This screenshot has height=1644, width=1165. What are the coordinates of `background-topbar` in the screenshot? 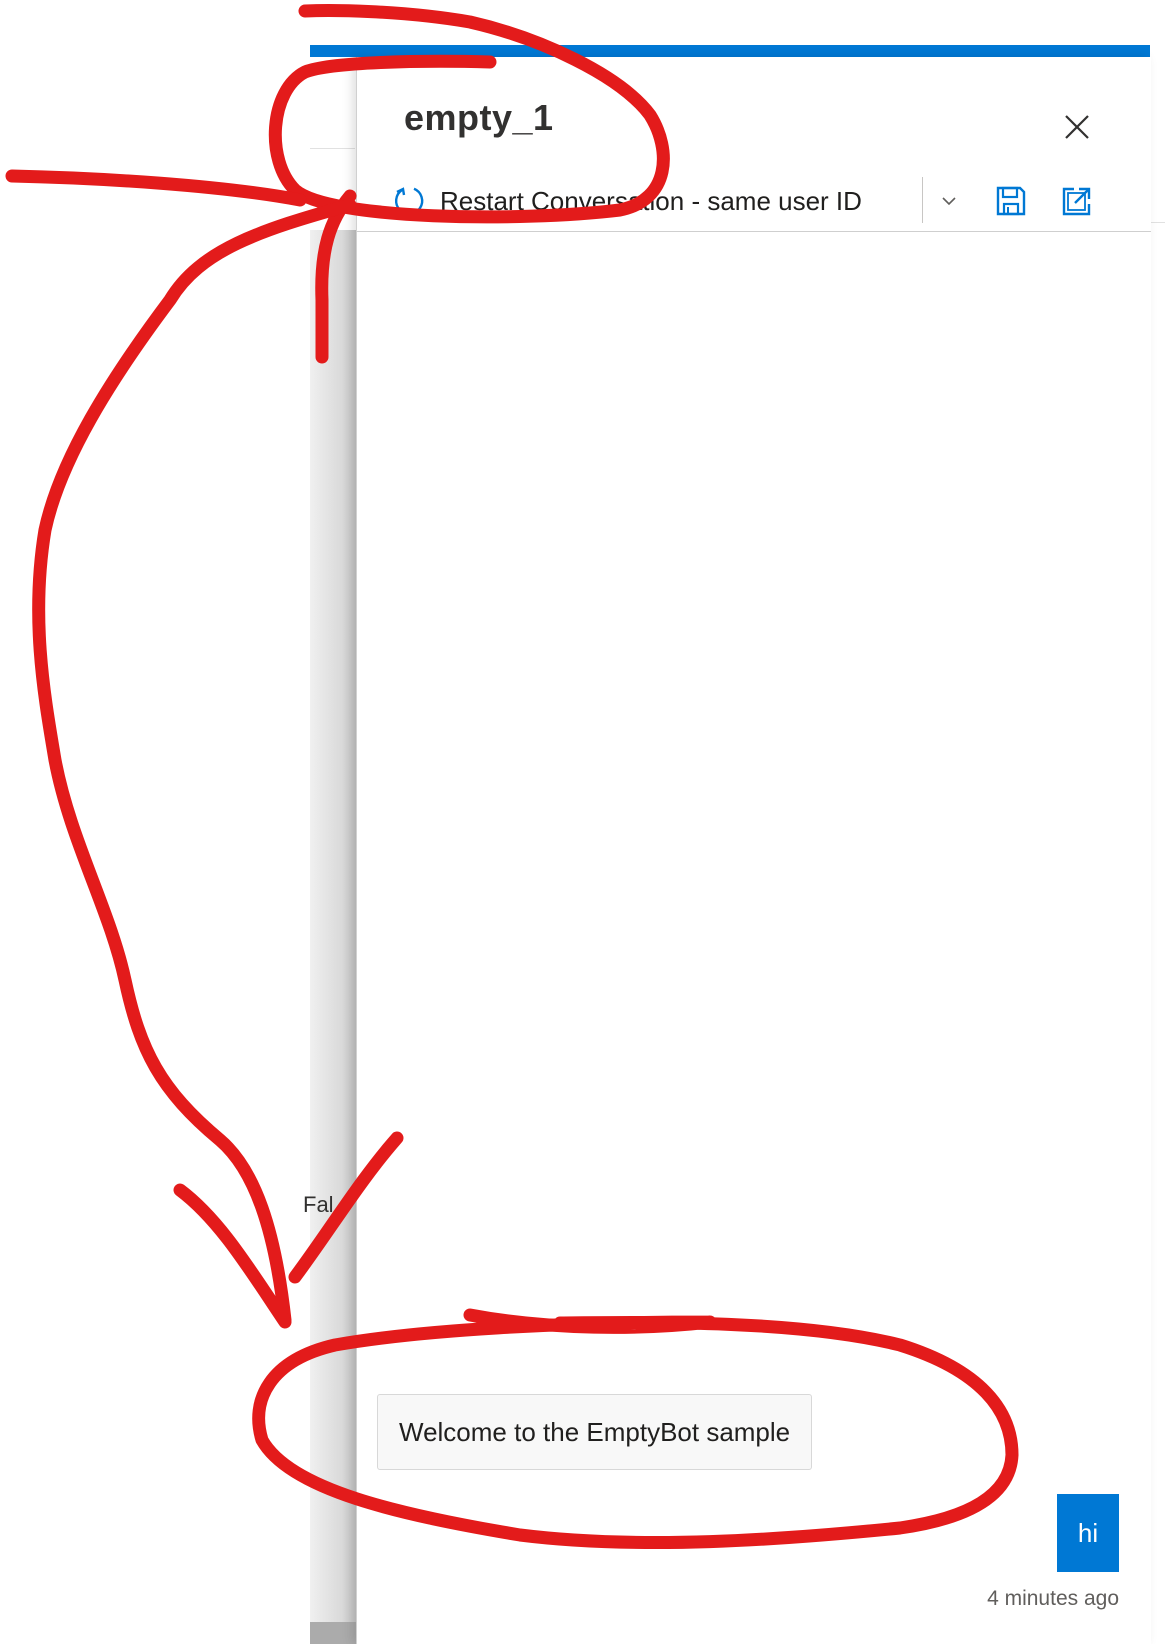 It's located at (730, 51).